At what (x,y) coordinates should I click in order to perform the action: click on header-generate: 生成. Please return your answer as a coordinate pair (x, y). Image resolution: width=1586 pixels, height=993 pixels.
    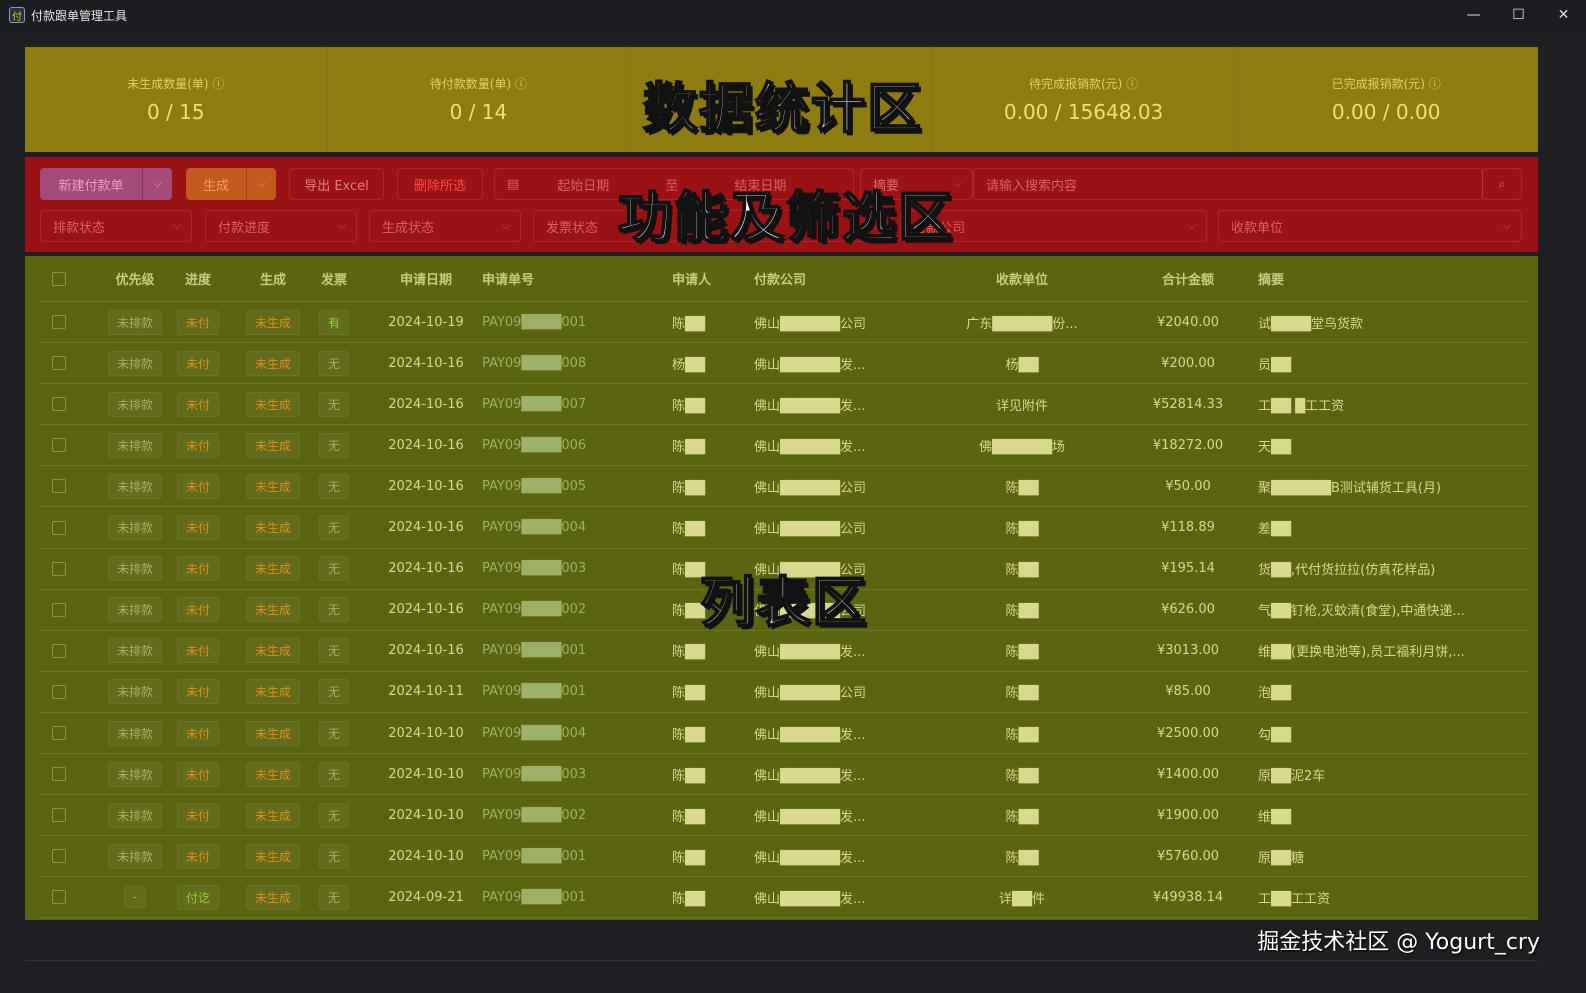
    Looking at the image, I should click on (273, 278).